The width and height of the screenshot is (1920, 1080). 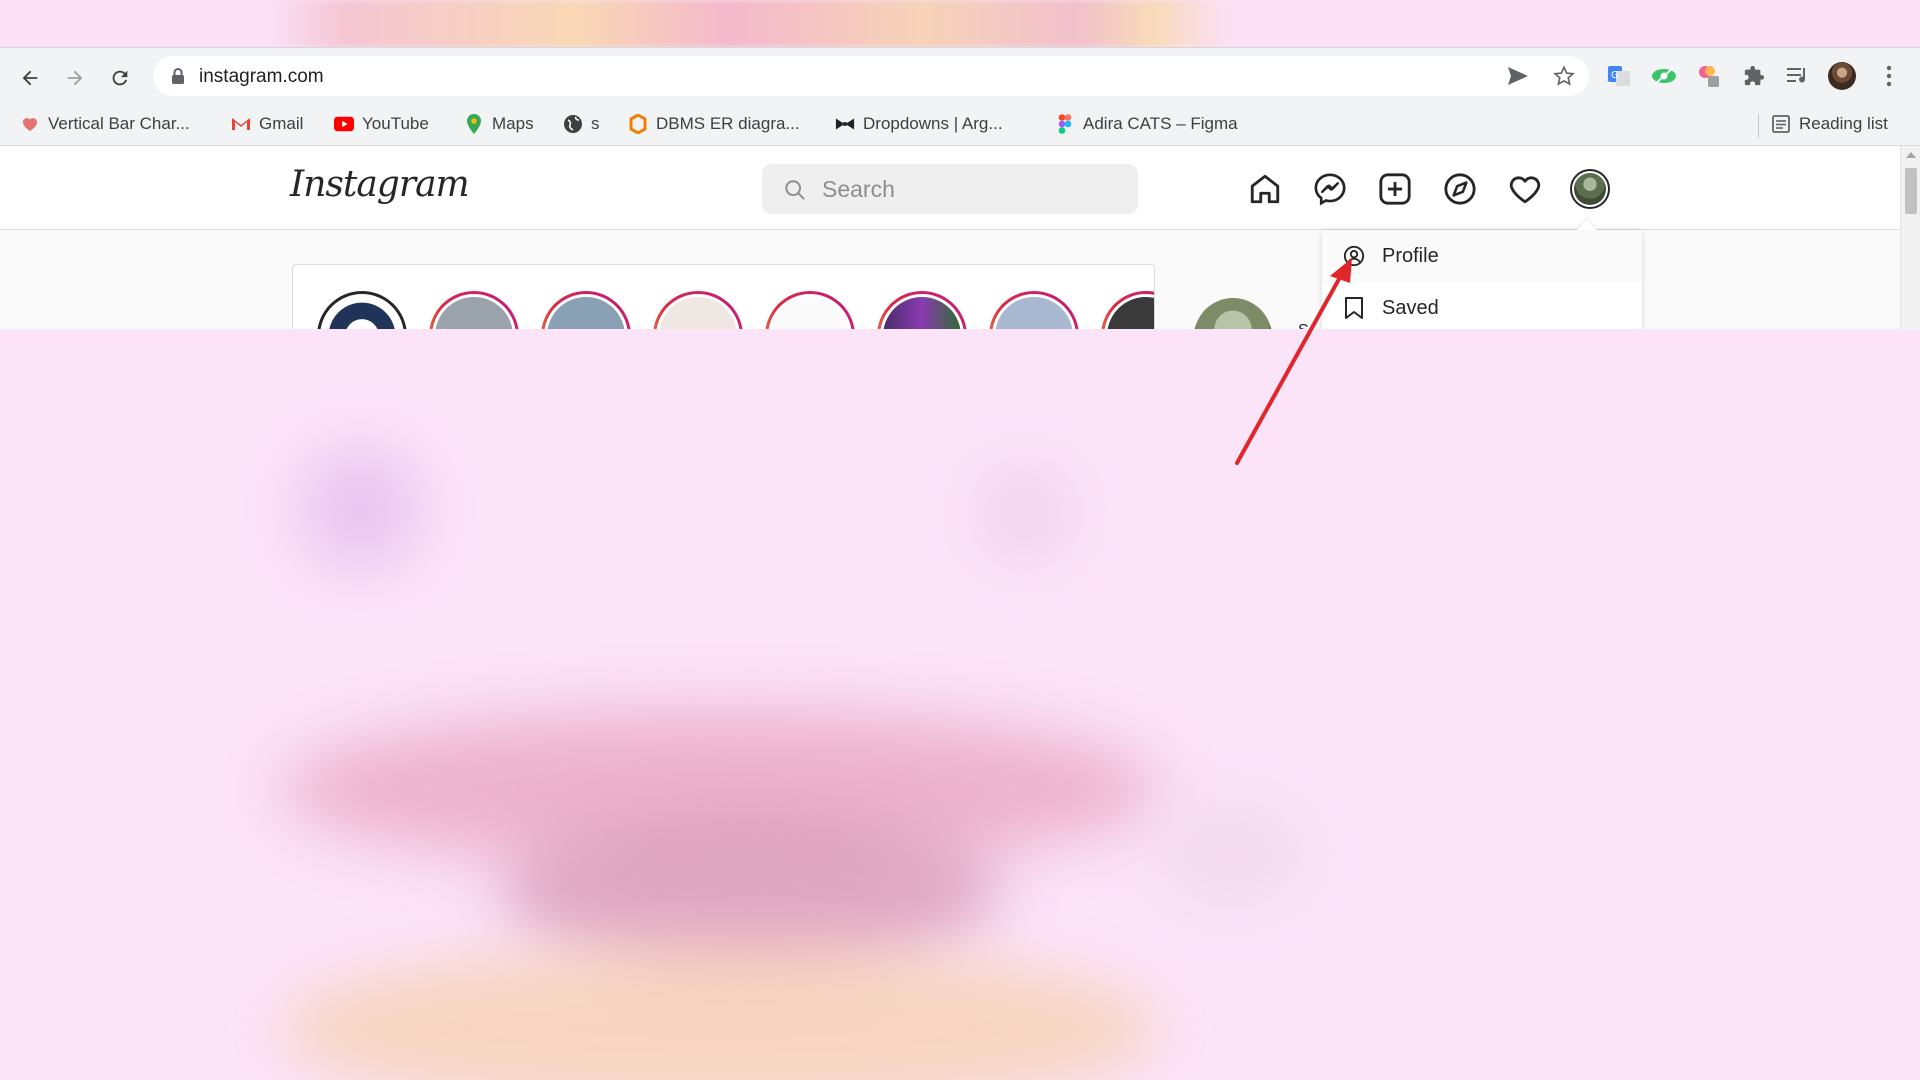 I want to click on bookmark-icon, so click(x=1354, y=308).